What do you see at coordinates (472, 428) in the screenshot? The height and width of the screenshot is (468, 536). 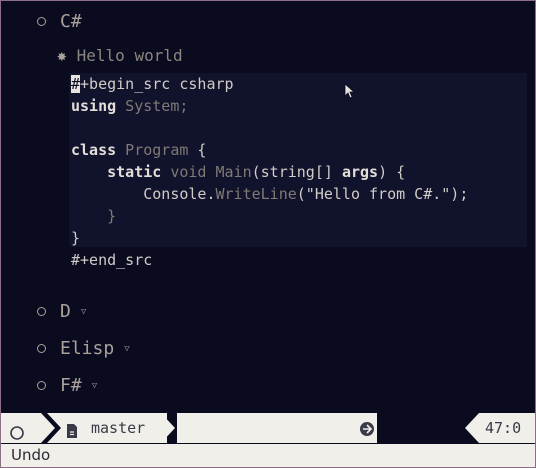 I see `powerline-arrow-left` at bounding box center [472, 428].